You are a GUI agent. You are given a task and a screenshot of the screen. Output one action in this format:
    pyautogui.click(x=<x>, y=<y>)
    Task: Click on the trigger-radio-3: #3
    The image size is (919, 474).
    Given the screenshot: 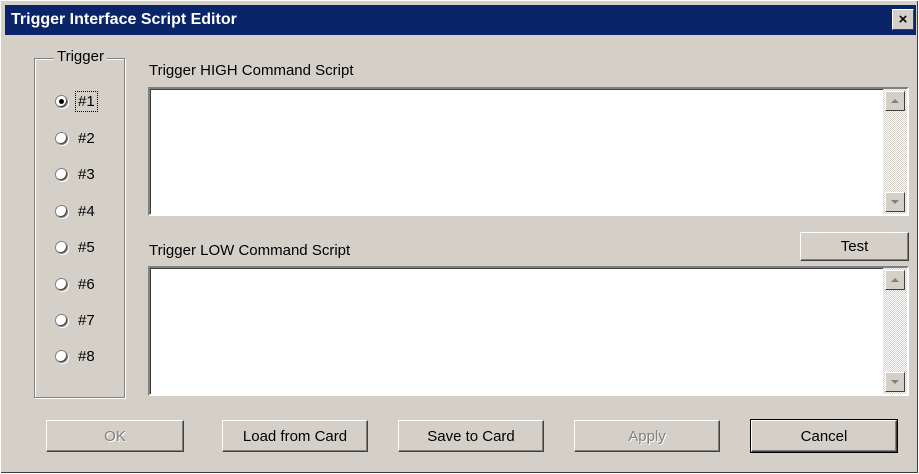 What is the action you would take?
    pyautogui.click(x=76, y=174)
    